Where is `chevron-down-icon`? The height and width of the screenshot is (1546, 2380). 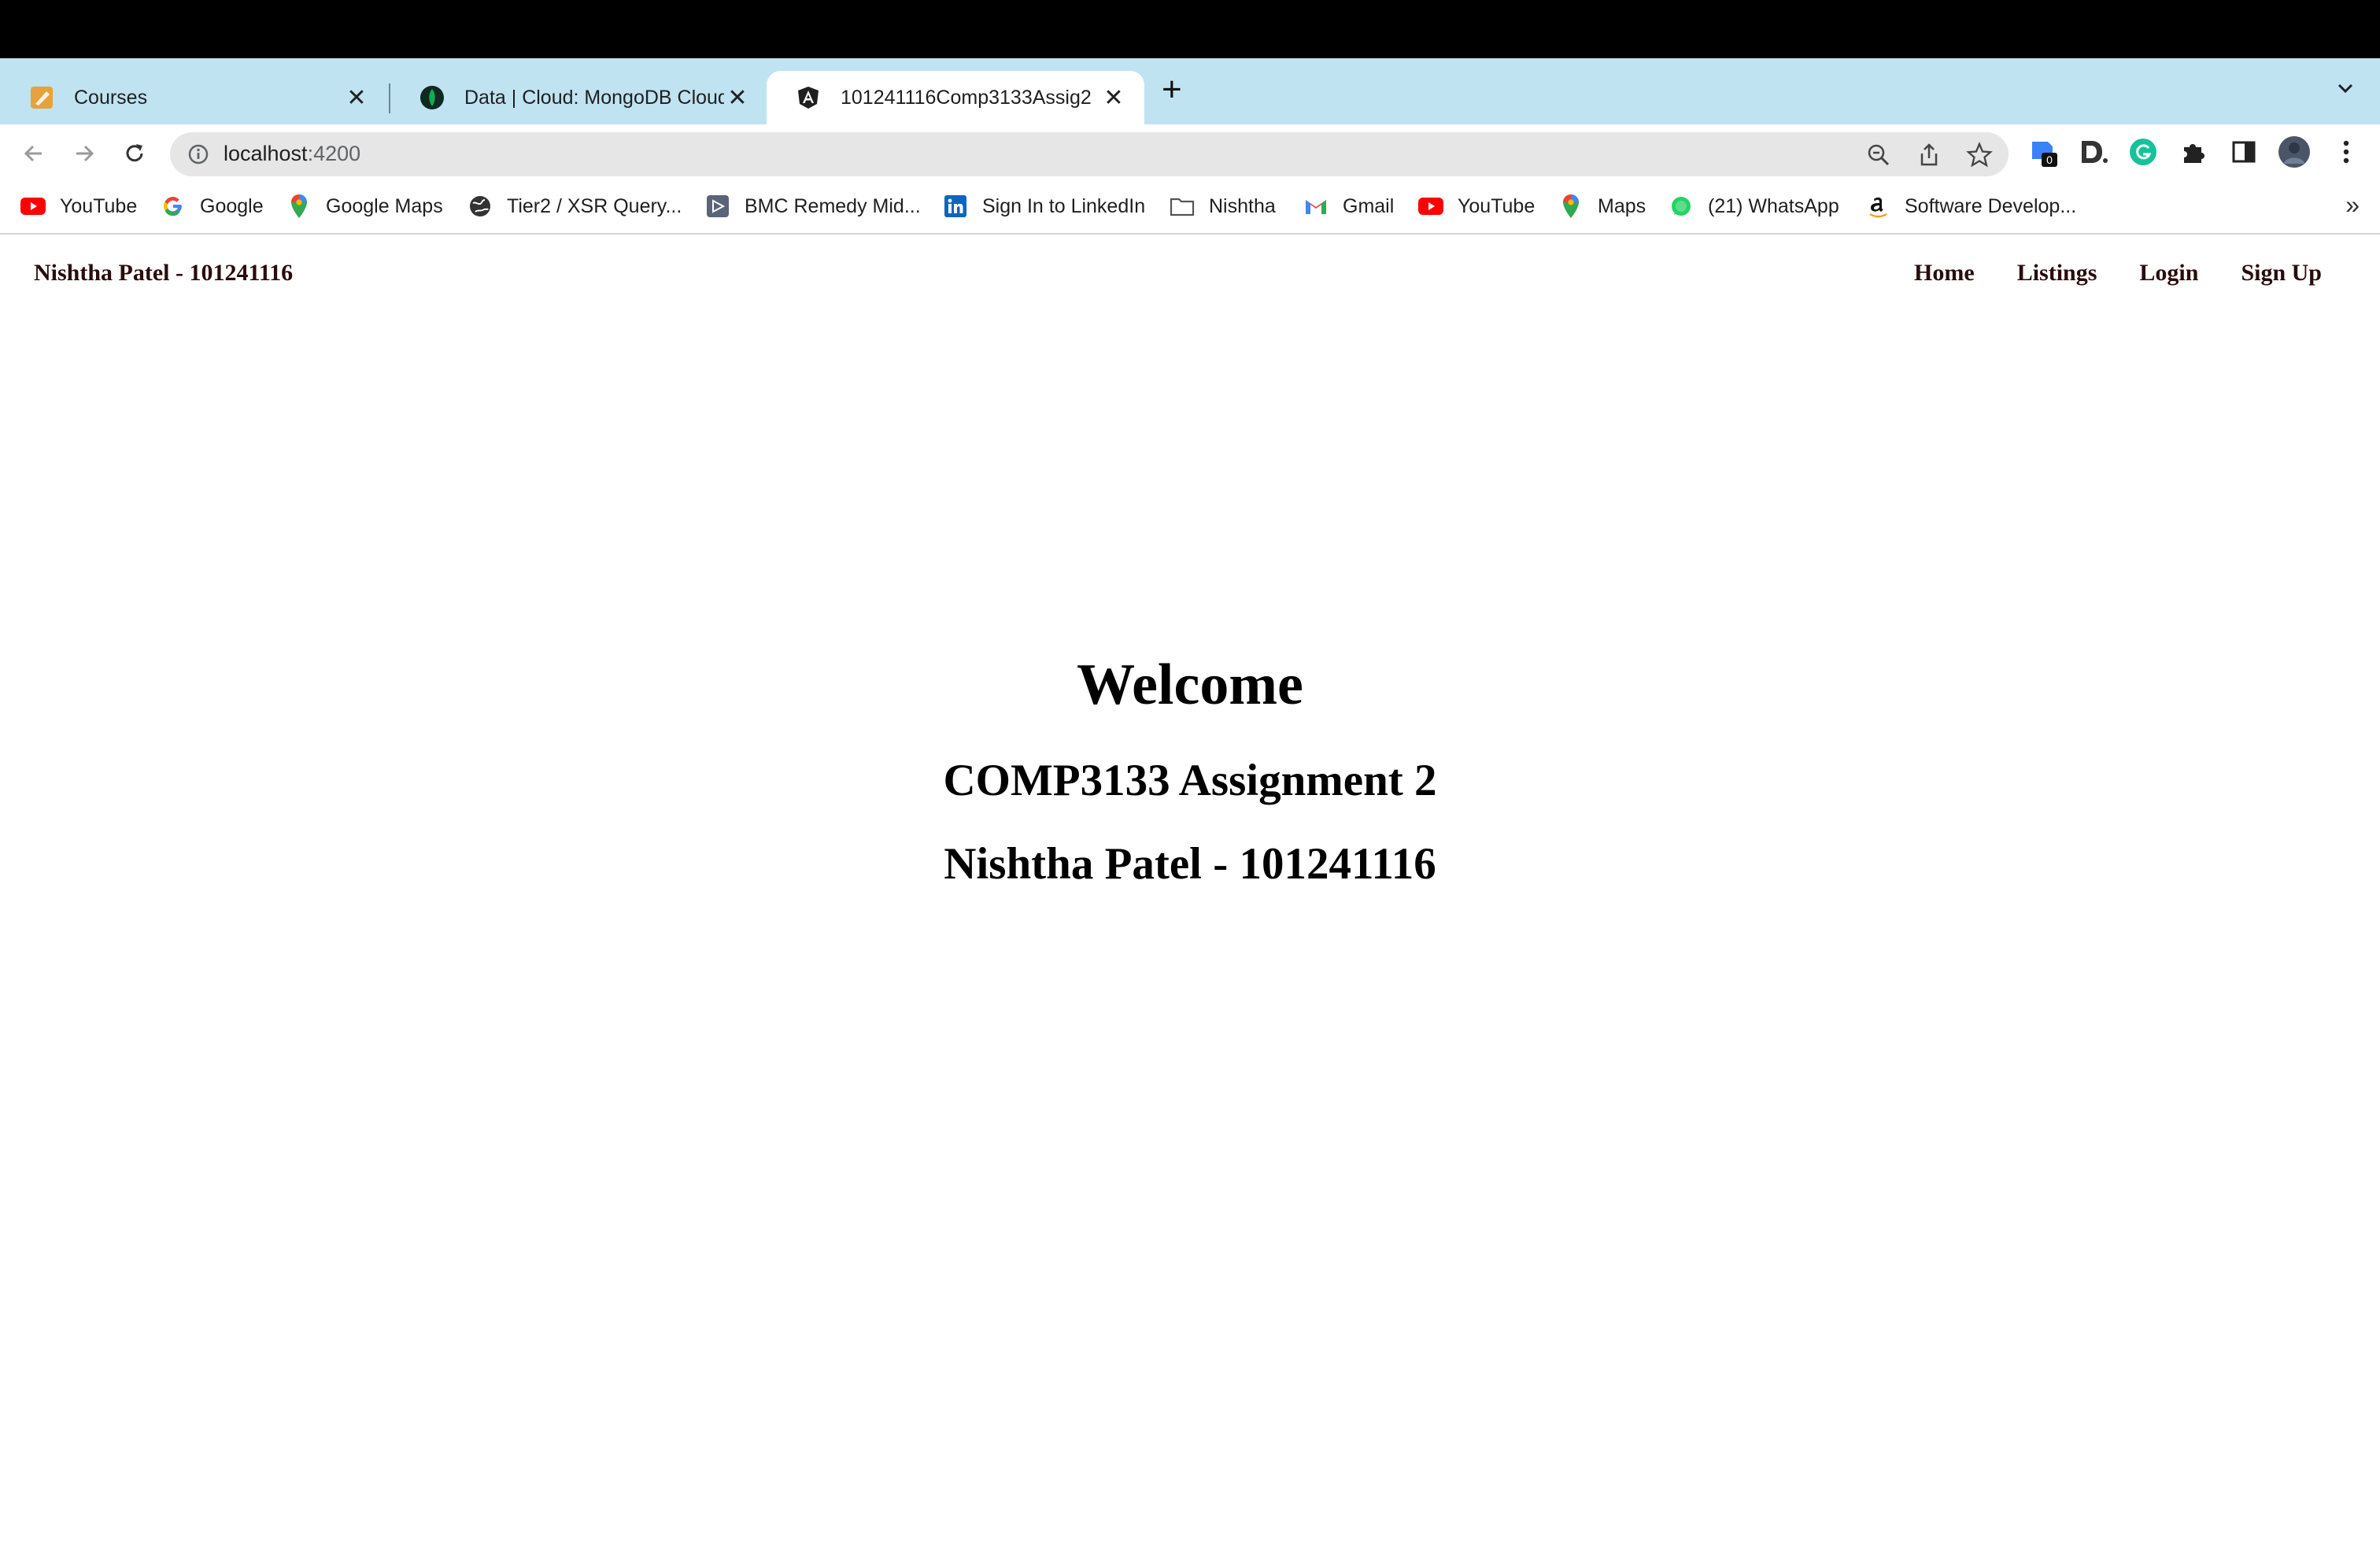 chevron-down-icon is located at coordinates (2345, 88).